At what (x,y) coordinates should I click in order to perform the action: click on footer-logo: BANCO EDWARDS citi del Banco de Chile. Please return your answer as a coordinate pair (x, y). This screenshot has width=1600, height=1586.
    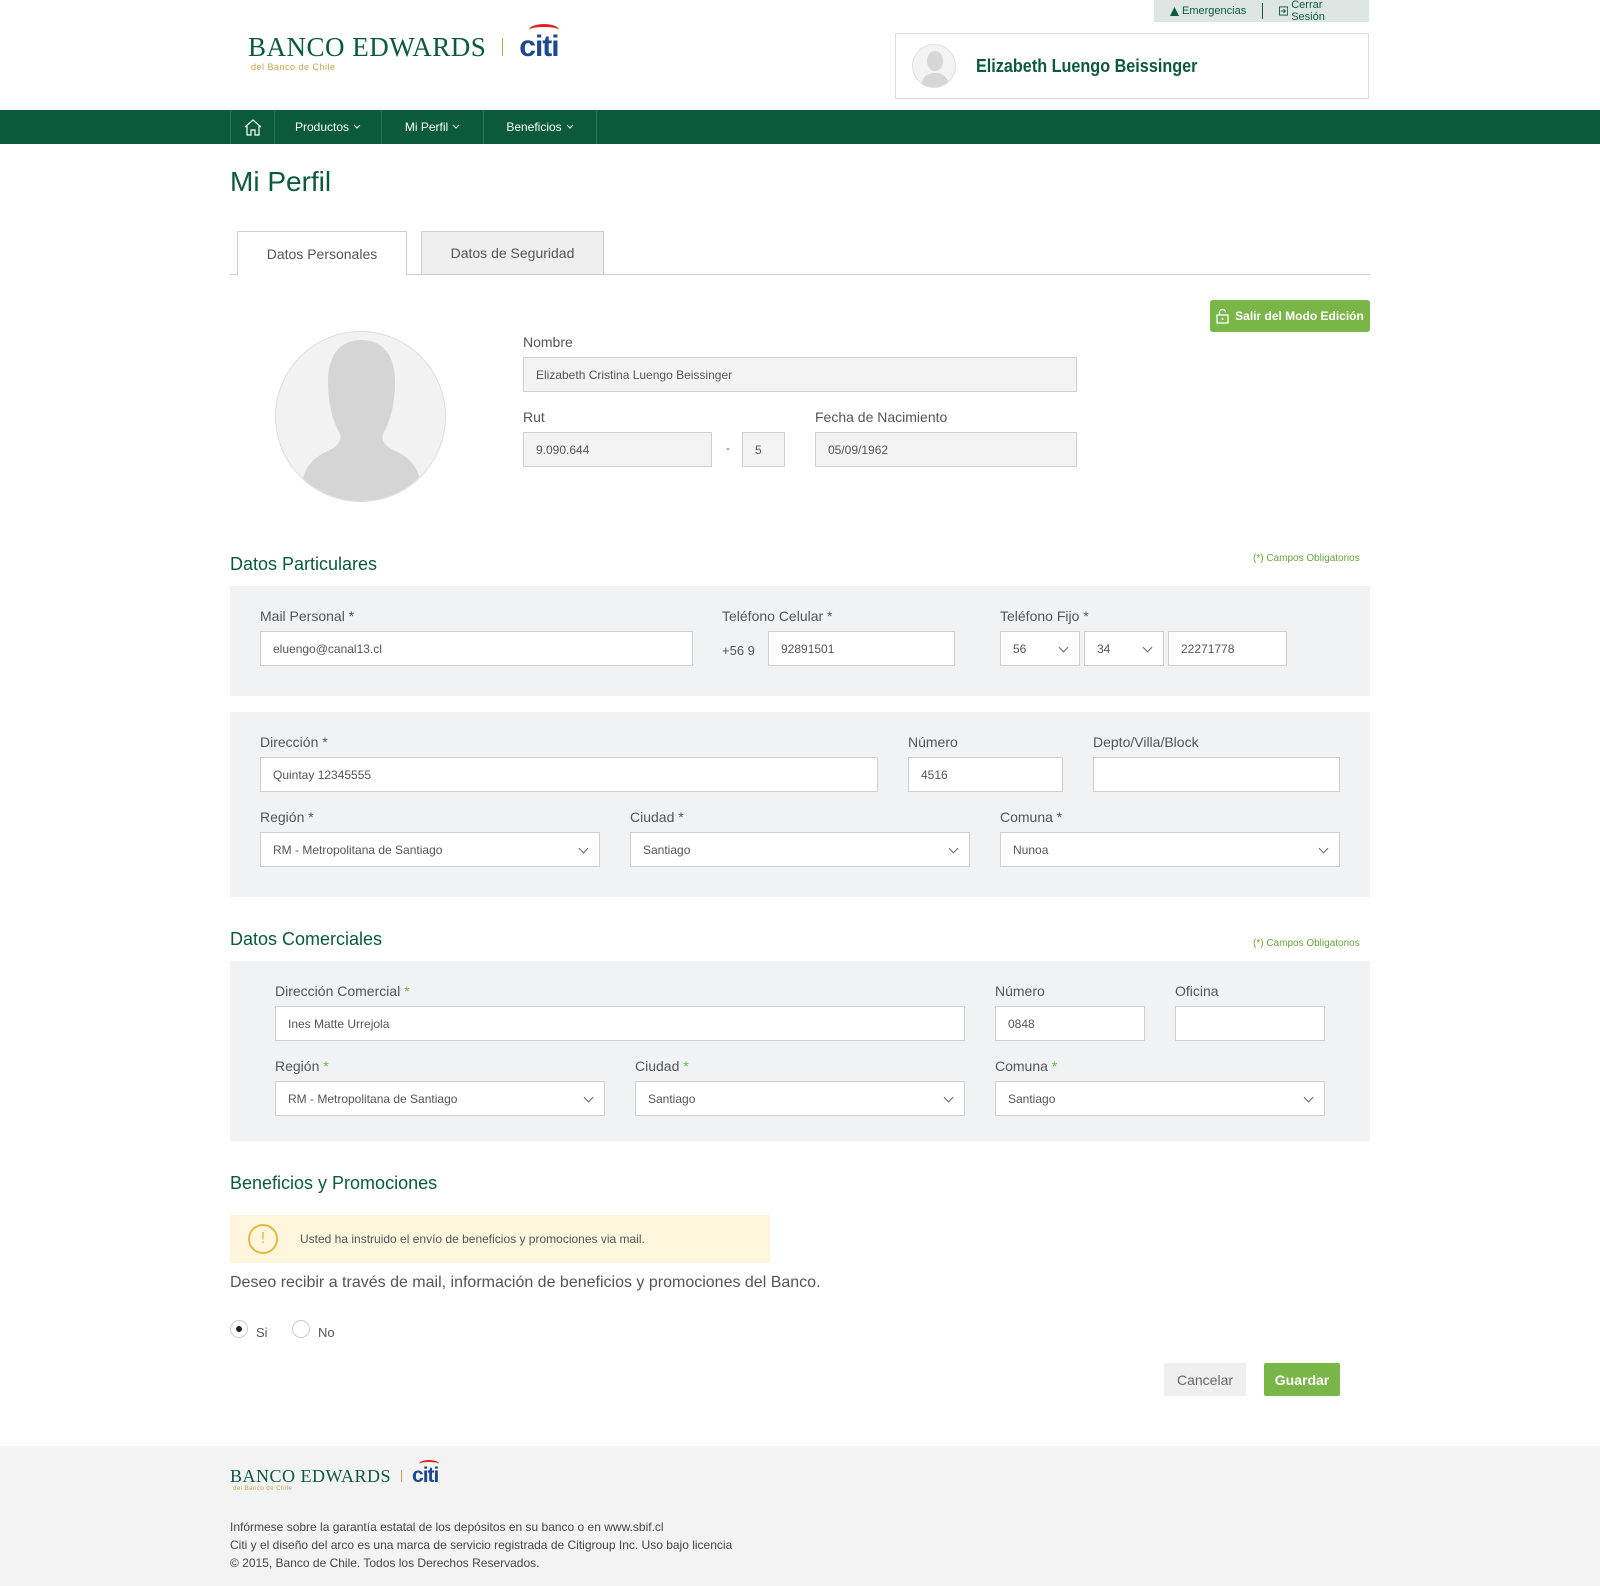
    Looking at the image, I should click on (334, 1476).